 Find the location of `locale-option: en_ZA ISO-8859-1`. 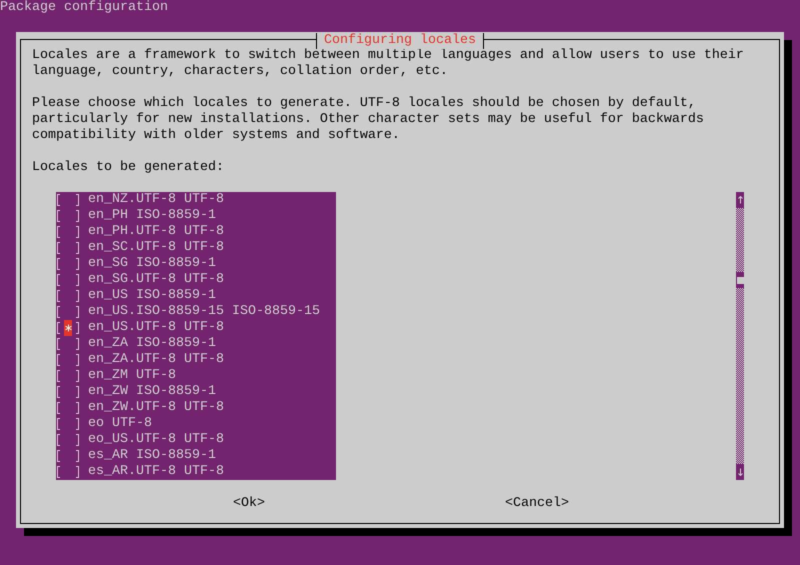

locale-option: en_ZA ISO-8859-1 is located at coordinates (152, 344).